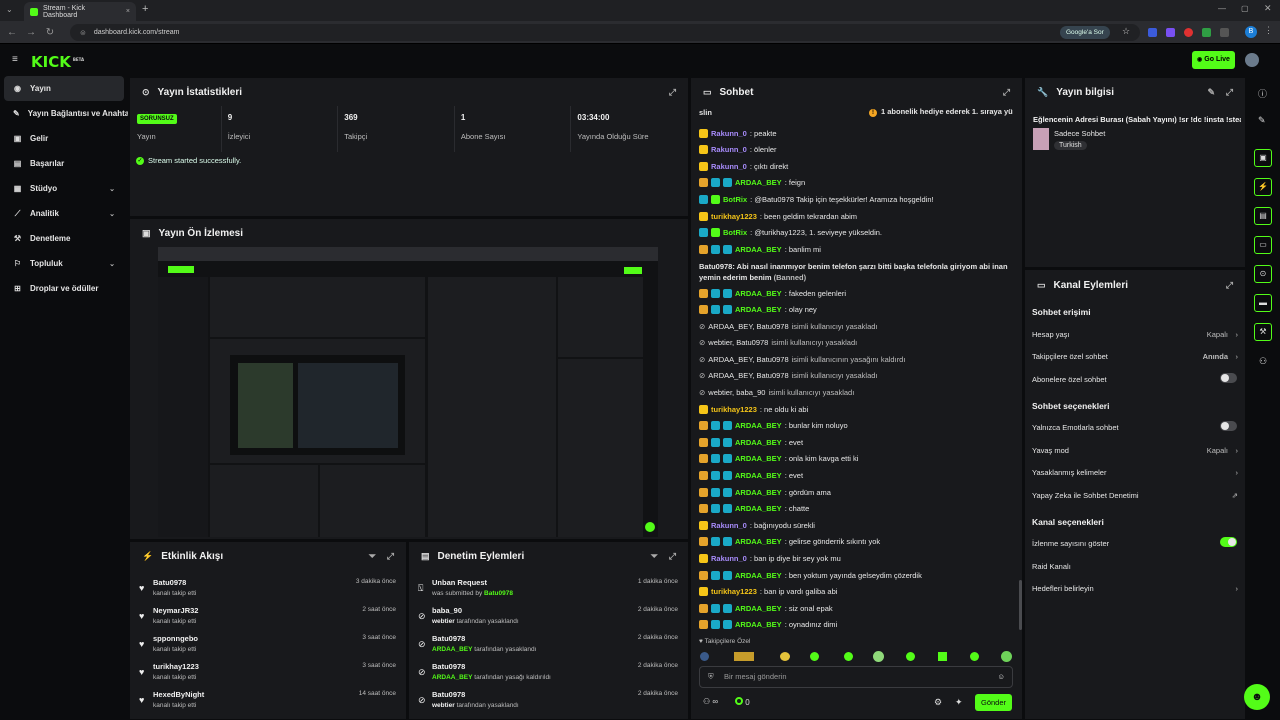  Describe the element at coordinates (64, 188) in the screenshot. I see `sidebar-item-studyo: ▦ Stüdyo ⌄` at that location.